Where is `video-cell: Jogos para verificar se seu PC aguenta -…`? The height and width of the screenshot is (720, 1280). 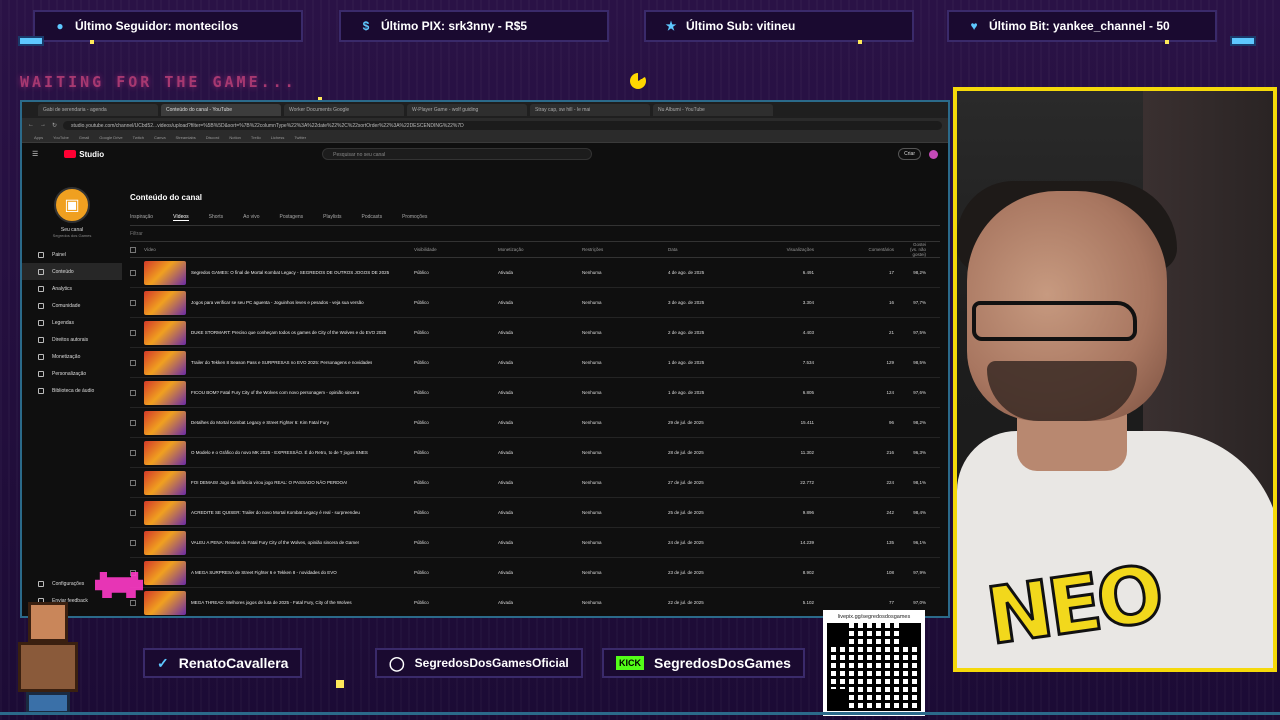
video-cell: Jogos para verificar se seu PC aguenta -… is located at coordinates (279, 302).